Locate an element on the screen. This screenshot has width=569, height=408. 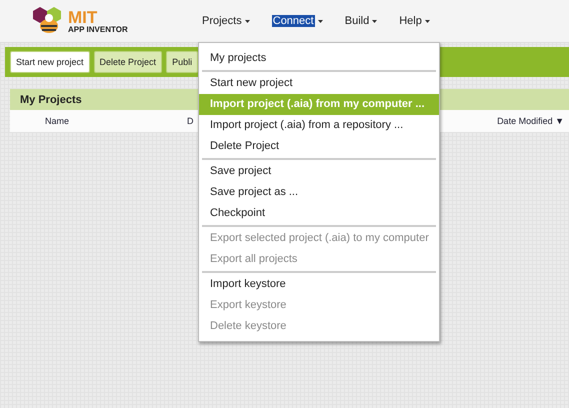
menu-item: My projects is located at coordinates (319, 58).